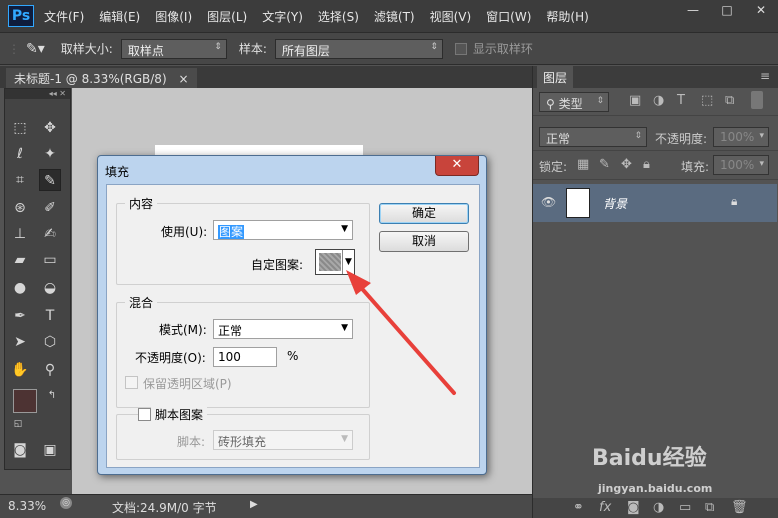 The height and width of the screenshot is (518, 778). I want to click on annotation-arrow-shaft, so click(405, 338).